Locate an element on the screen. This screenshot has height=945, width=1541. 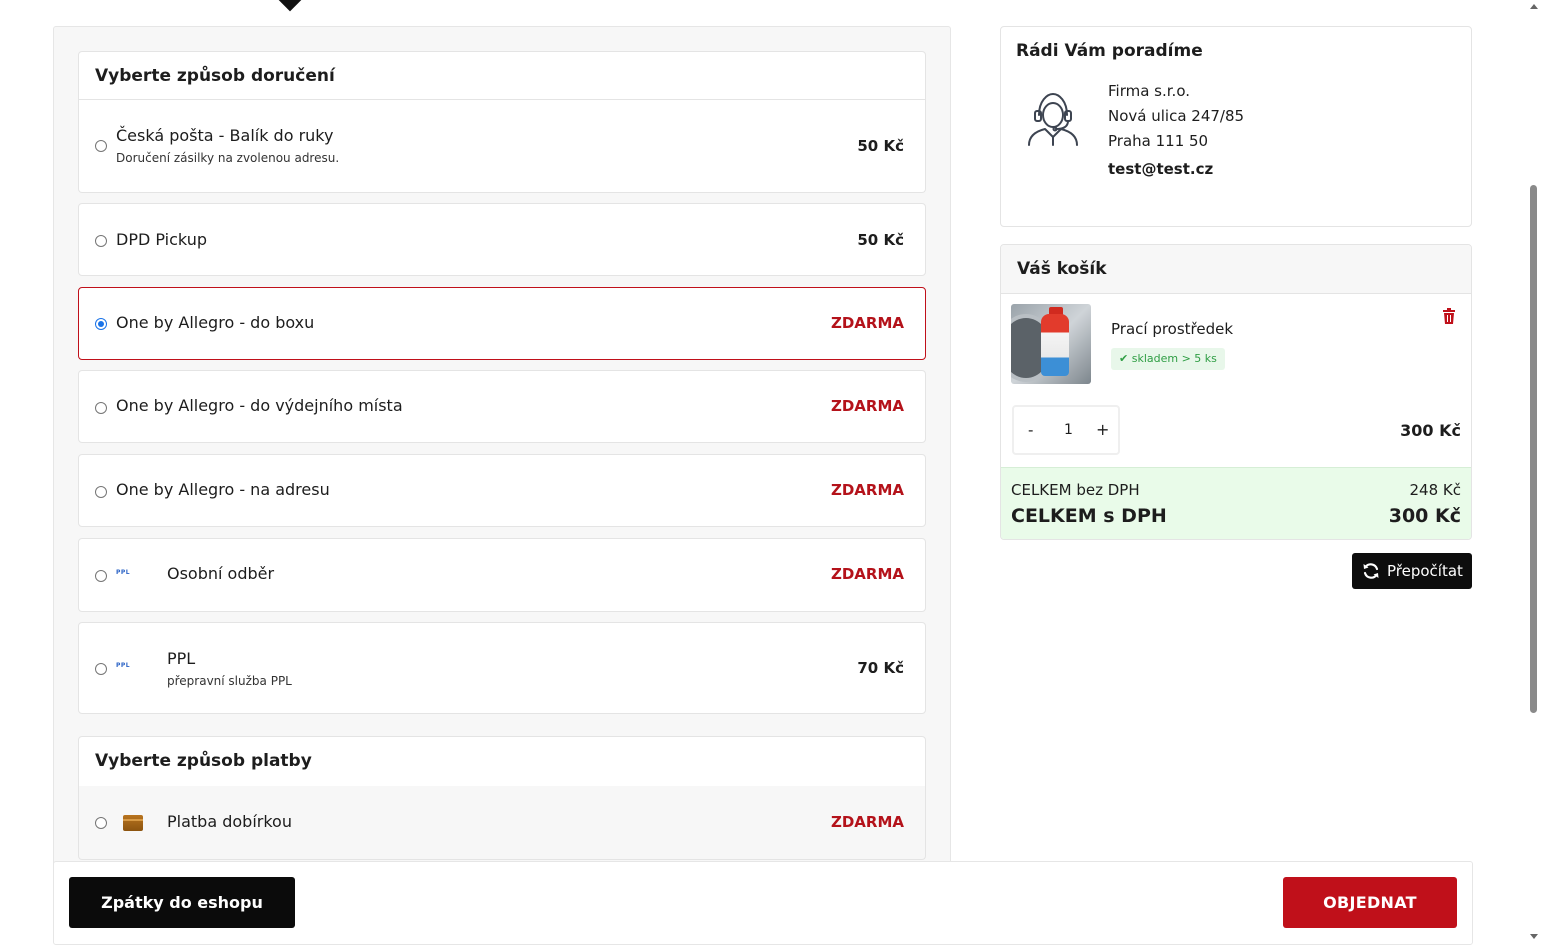
qty-decrease-button: - is located at coordinates (1030, 430).